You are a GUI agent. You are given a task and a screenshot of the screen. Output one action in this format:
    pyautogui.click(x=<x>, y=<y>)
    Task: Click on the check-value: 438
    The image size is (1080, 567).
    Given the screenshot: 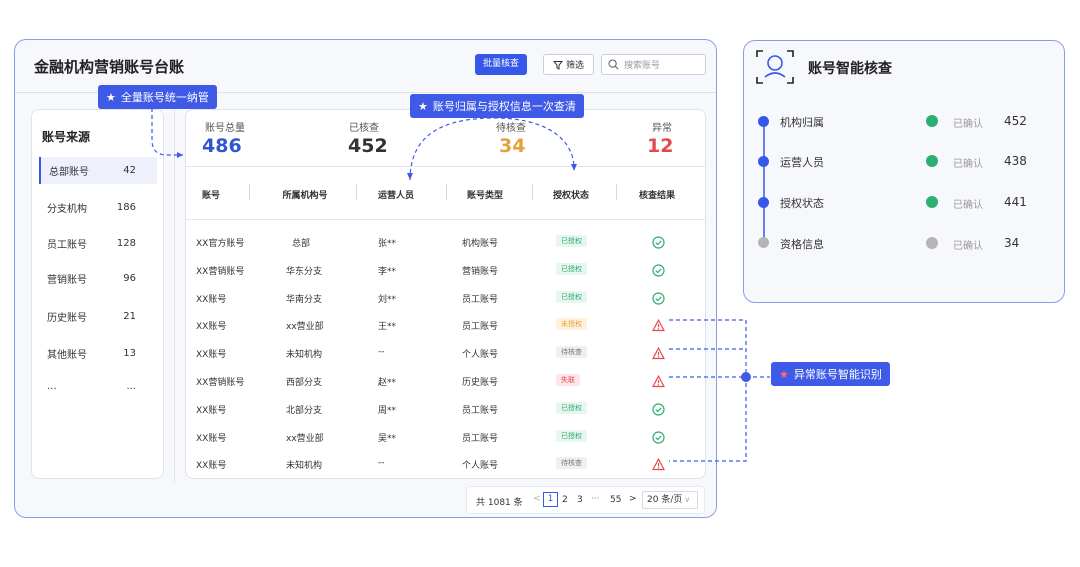 What is the action you would take?
    pyautogui.click(x=1015, y=161)
    